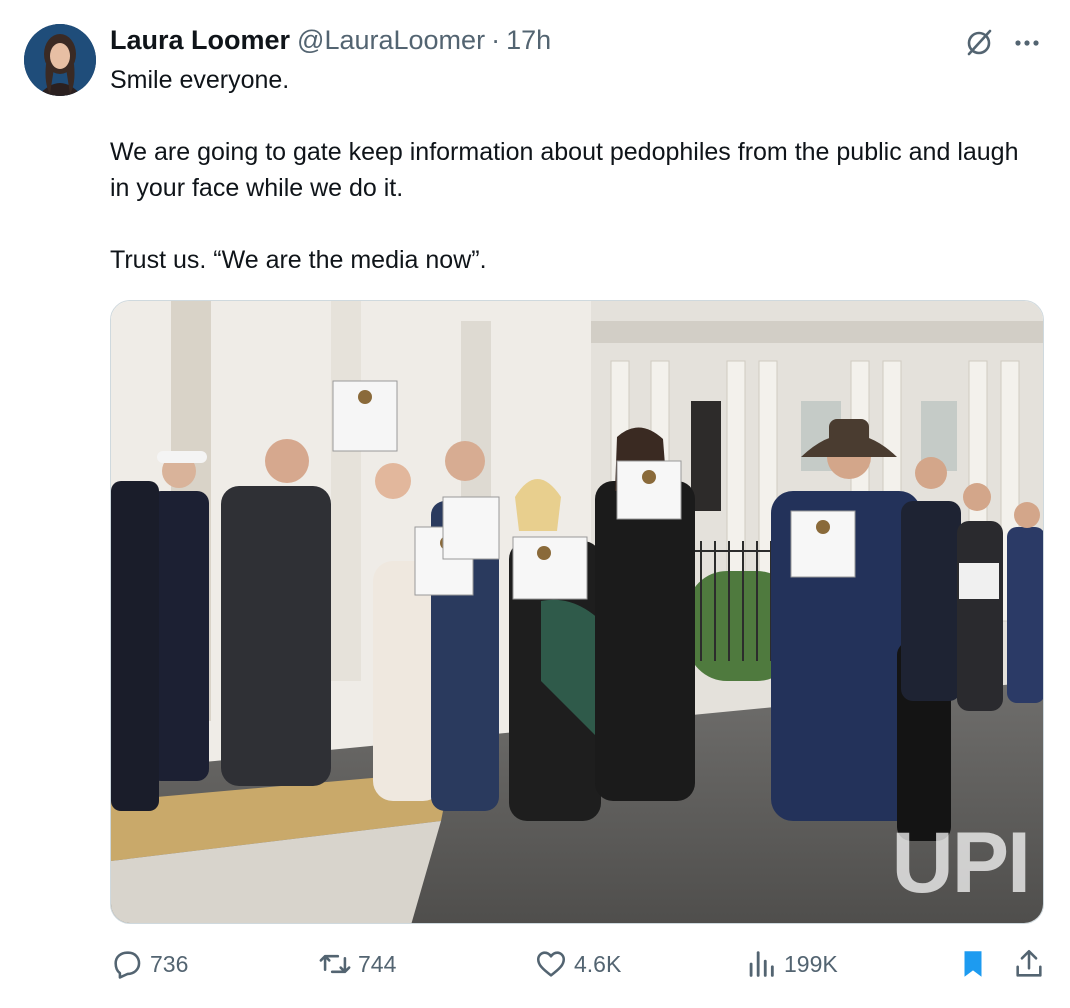 The image size is (1070, 1008). What do you see at coordinates (811, 963) in the screenshot?
I see `view-count: 199K` at bounding box center [811, 963].